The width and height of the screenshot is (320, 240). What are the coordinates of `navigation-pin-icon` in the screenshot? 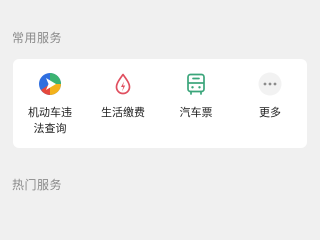 It's located at (50, 84).